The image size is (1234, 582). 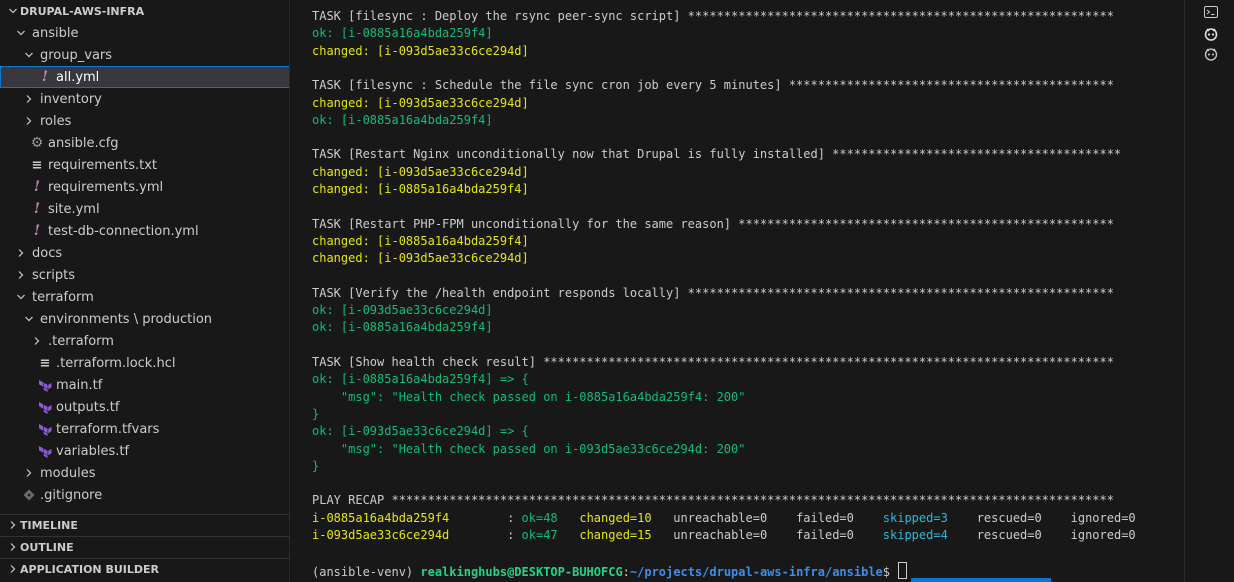 What do you see at coordinates (47, 547) in the screenshot?
I see `section-label: OUTLINE` at bounding box center [47, 547].